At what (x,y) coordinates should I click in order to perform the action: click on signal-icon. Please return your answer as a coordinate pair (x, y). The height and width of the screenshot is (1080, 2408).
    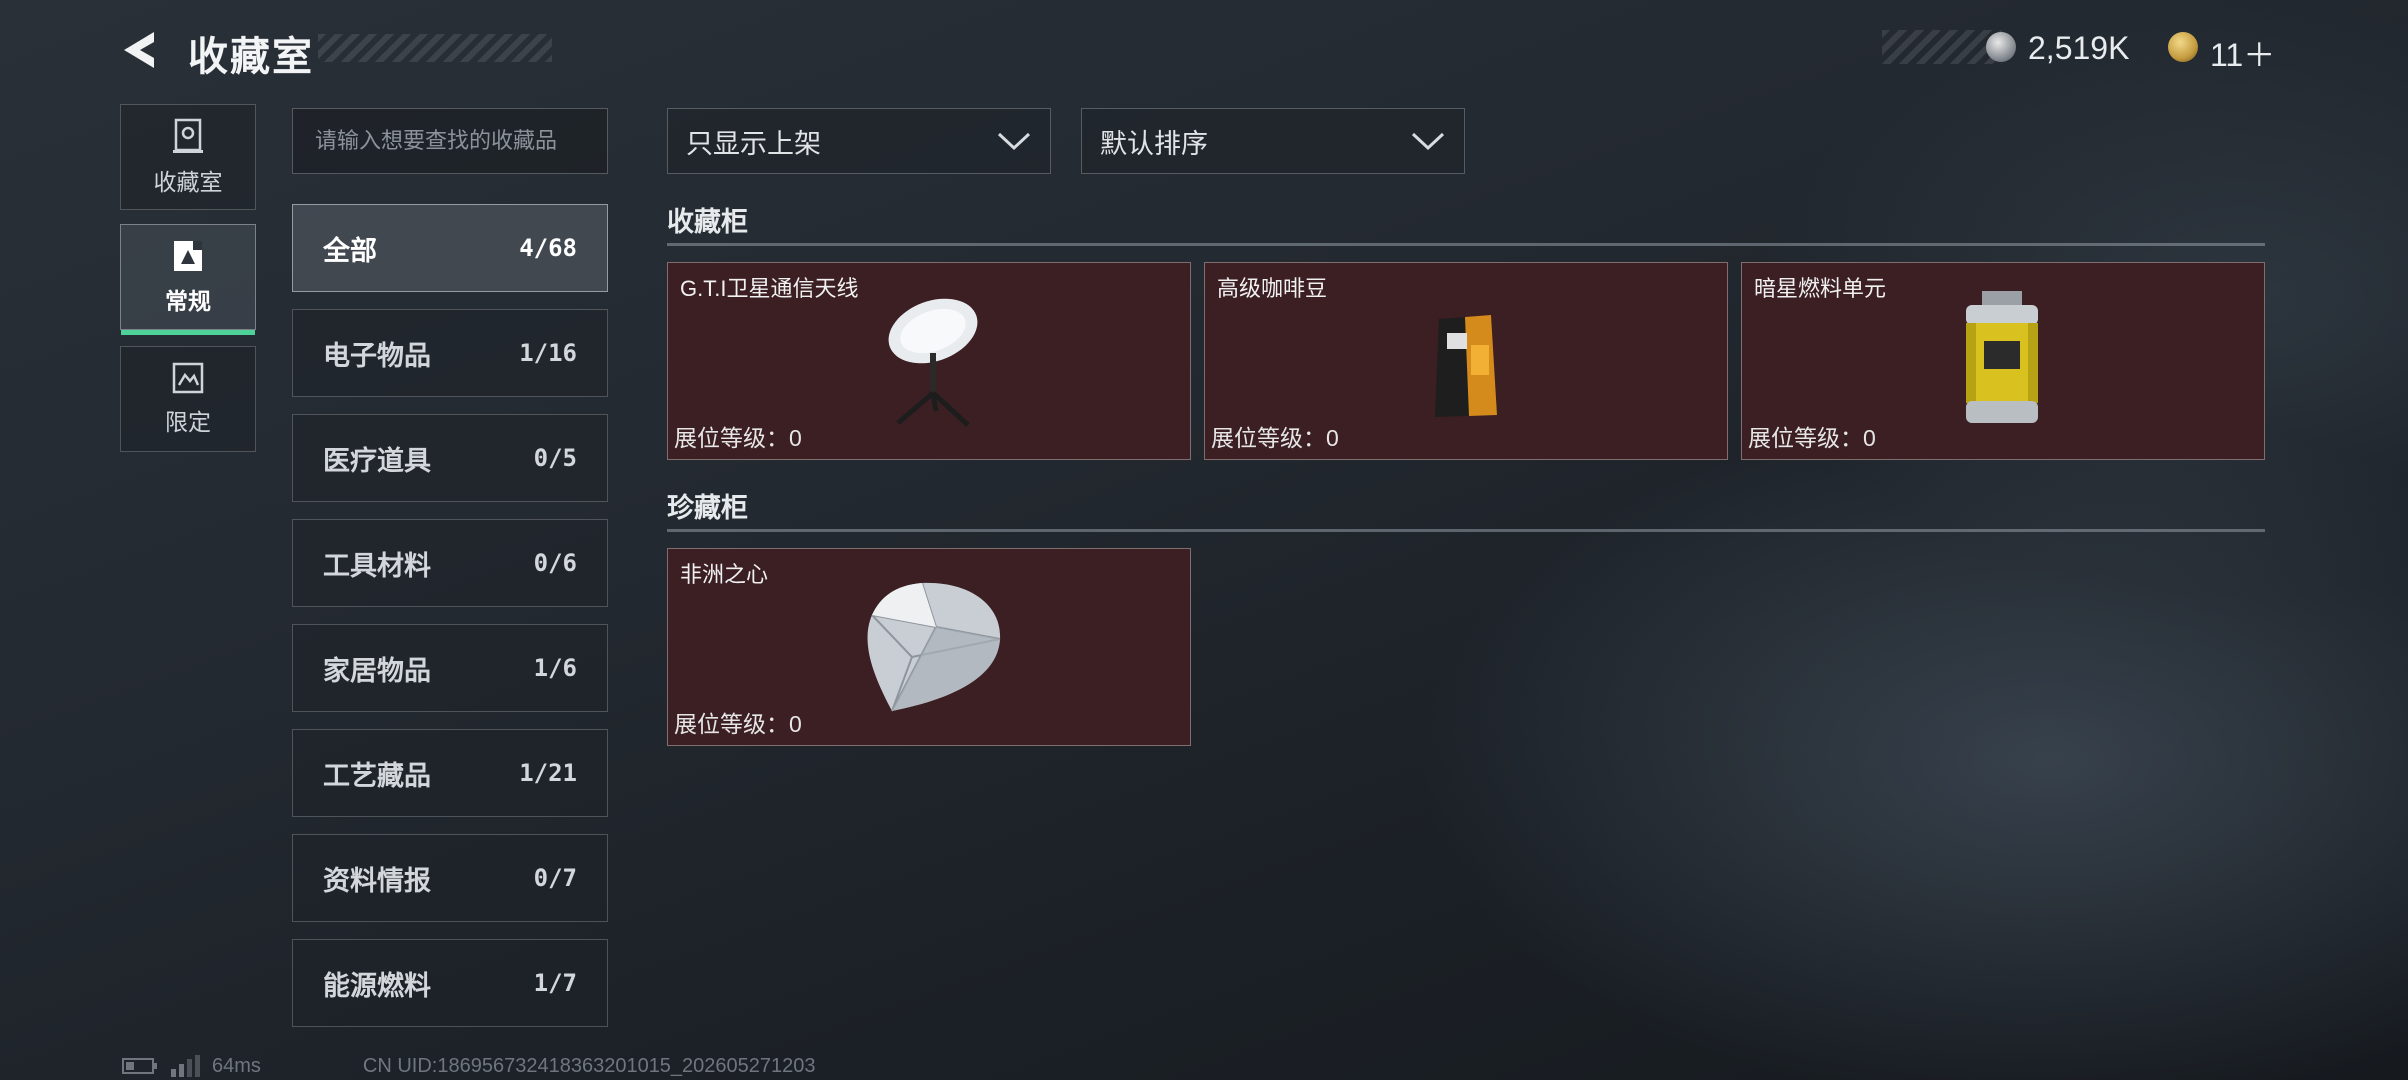
    Looking at the image, I should click on (185, 1066).